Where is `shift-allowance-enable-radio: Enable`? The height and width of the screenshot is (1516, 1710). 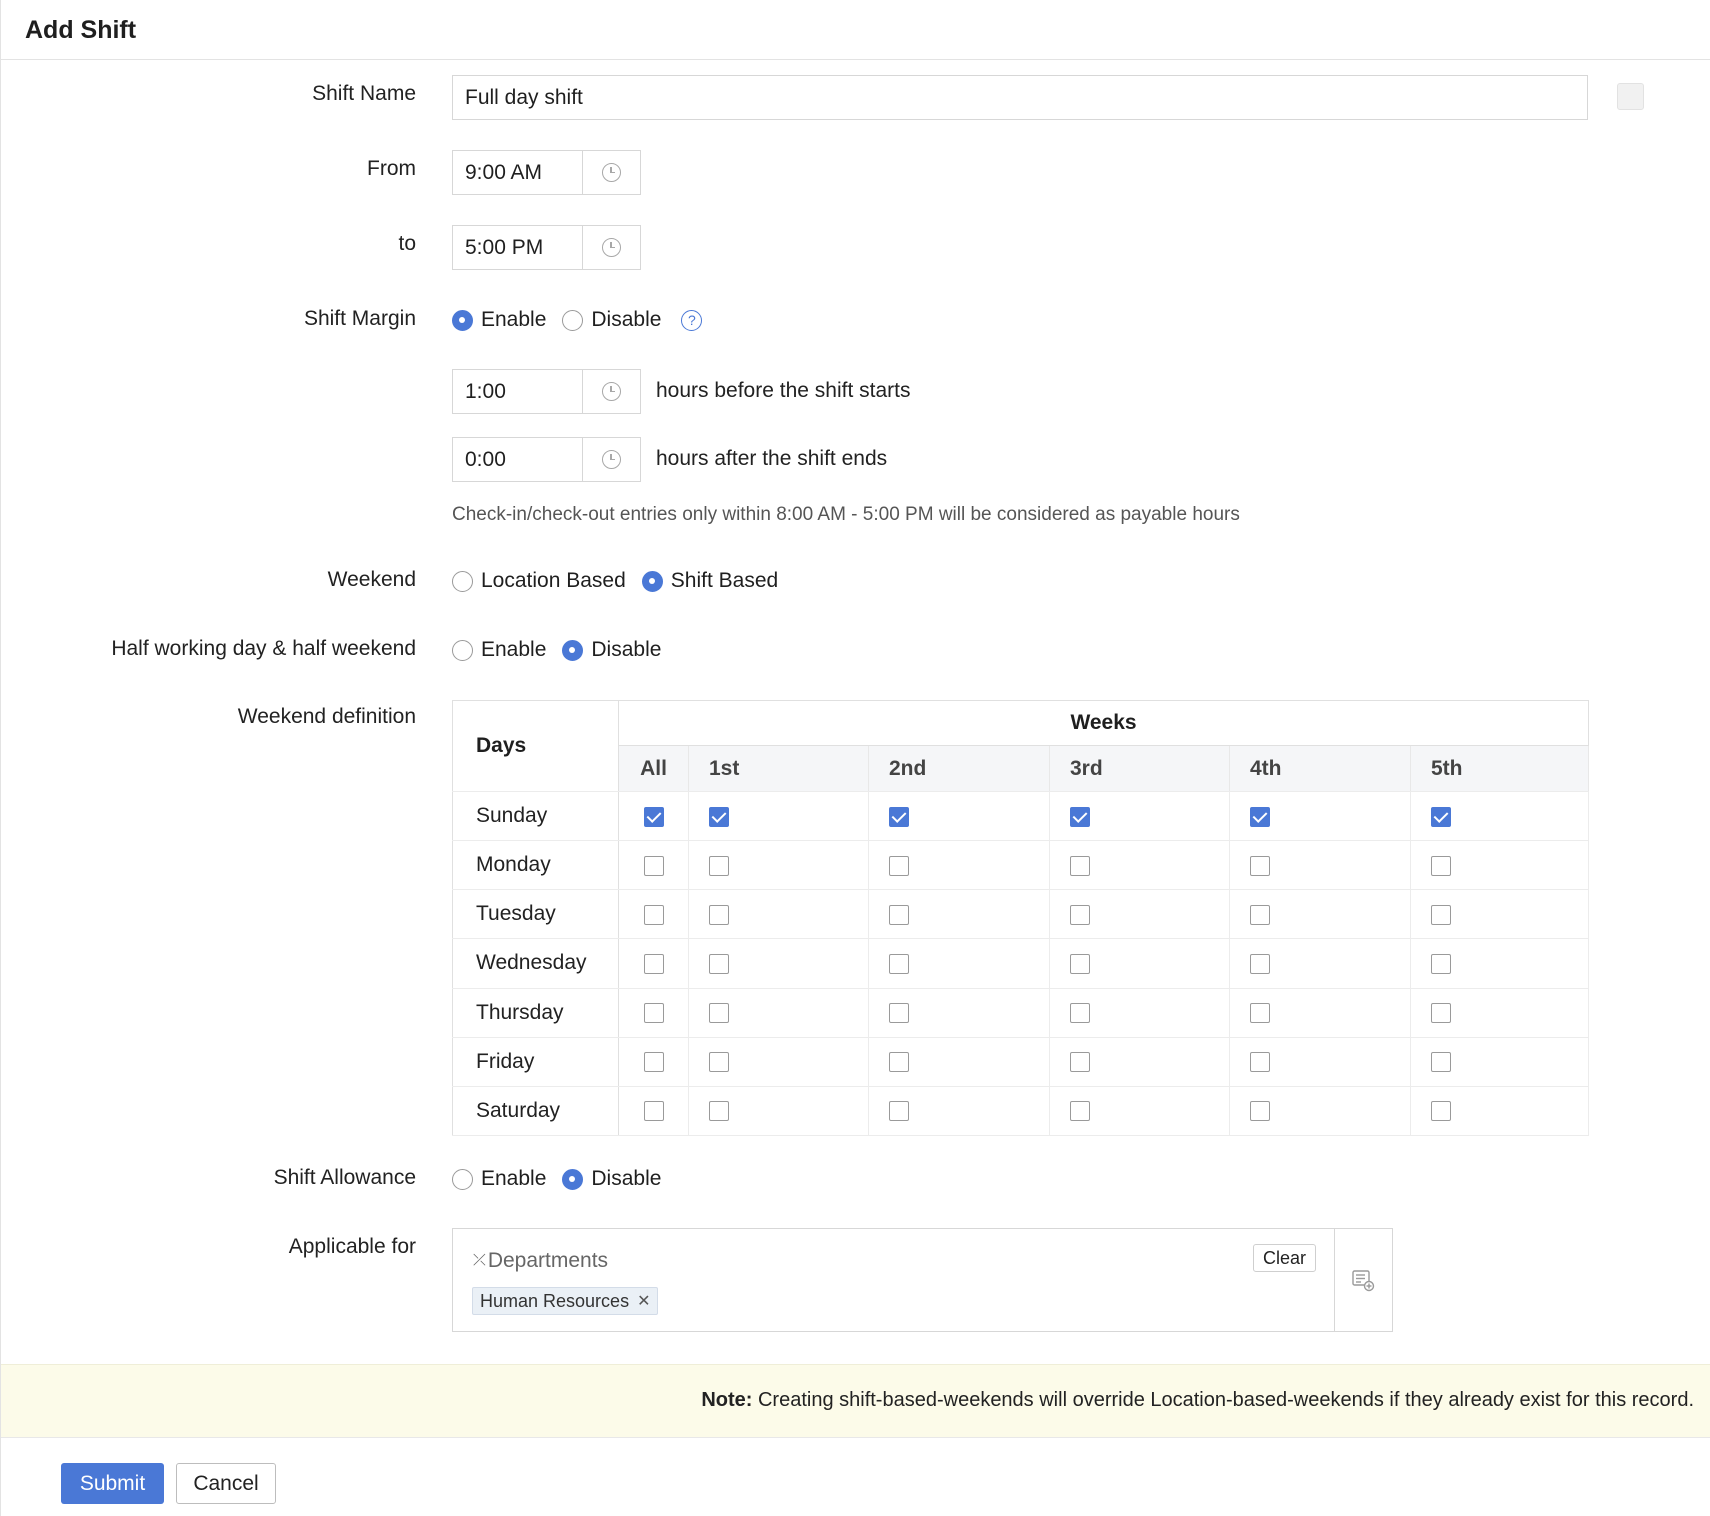 shift-allowance-enable-radio: Enable is located at coordinates (499, 1179).